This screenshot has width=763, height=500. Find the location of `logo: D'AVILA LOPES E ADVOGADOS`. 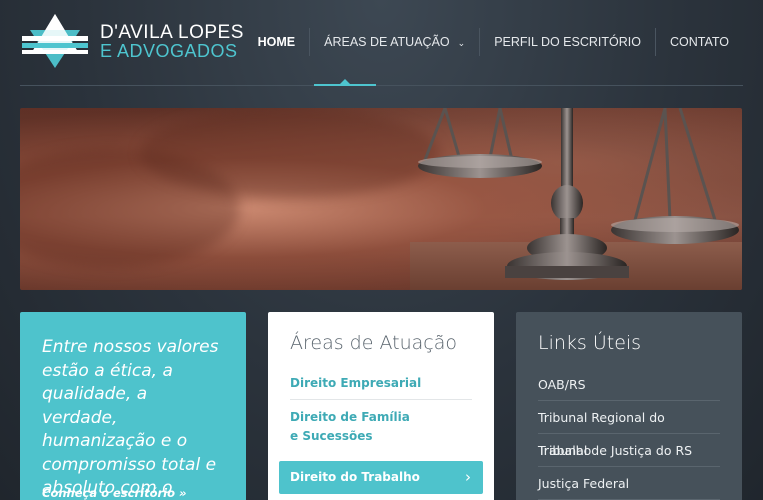

logo: D'AVILA LOPES E ADVOGADOS is located at coordinates (131, 42).